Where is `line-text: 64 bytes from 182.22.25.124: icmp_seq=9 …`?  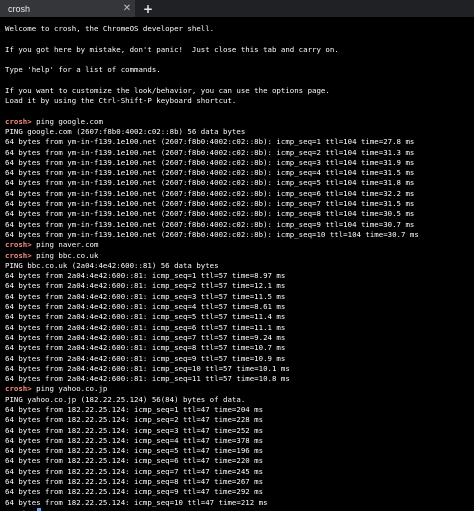 line-text: 64 bytes from 182.22.25.124: icmp_seq=9 … is located at coordinates (134, 492).